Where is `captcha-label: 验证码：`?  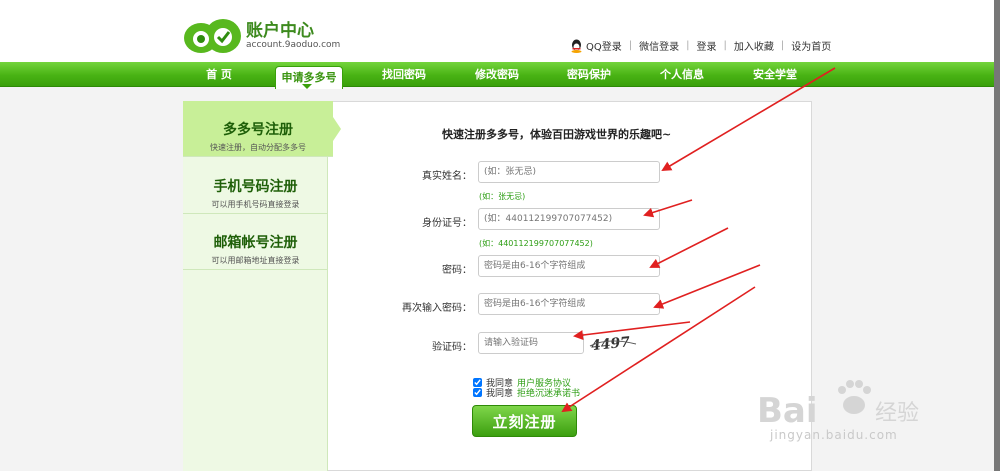 captcha-label: 验证码： is located at coordinates (452, 347).